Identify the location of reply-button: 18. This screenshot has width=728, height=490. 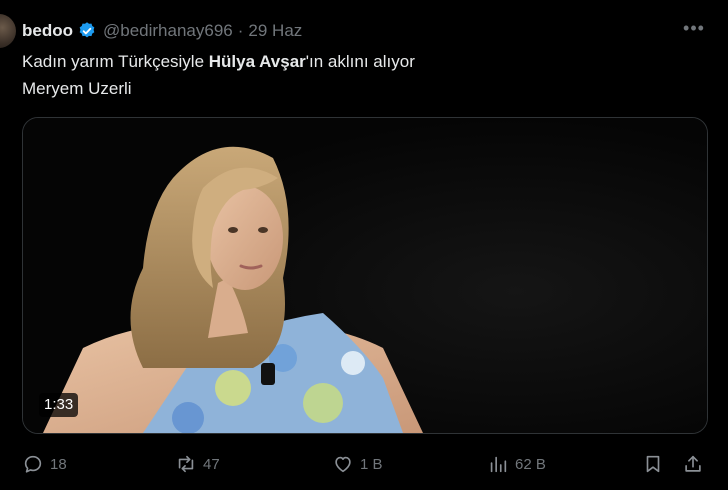
(44, 464).